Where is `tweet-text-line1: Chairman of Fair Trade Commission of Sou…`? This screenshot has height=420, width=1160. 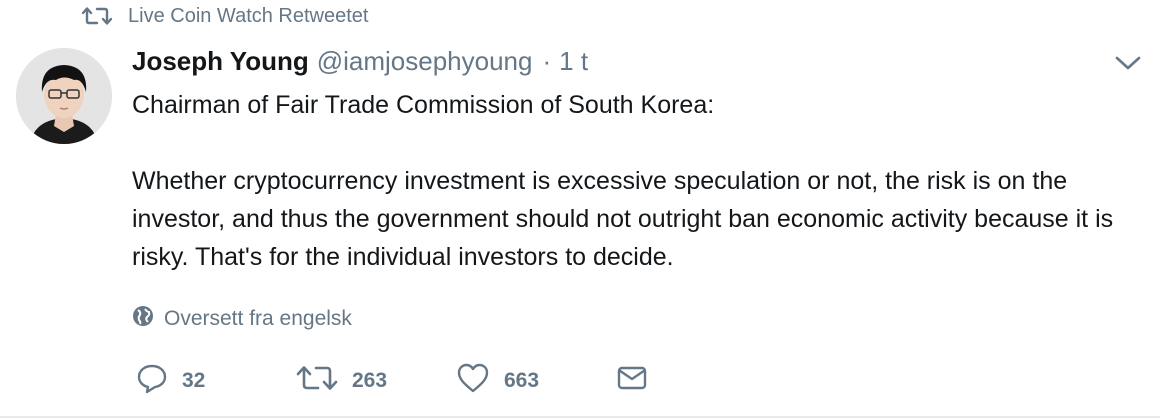 tweet-text-line1: Chairman of Fair Trade Commission of Sou… is located at coordinates (423, 105).